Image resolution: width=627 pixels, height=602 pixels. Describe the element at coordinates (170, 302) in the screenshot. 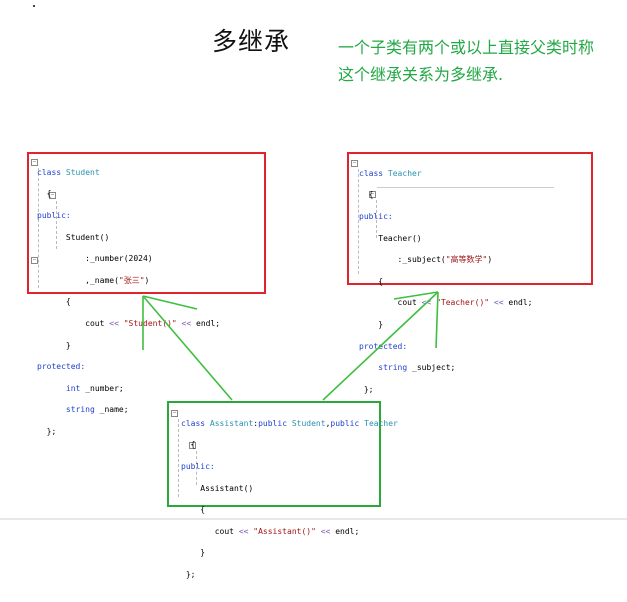

I see `arrow-head-student-b` at that location.